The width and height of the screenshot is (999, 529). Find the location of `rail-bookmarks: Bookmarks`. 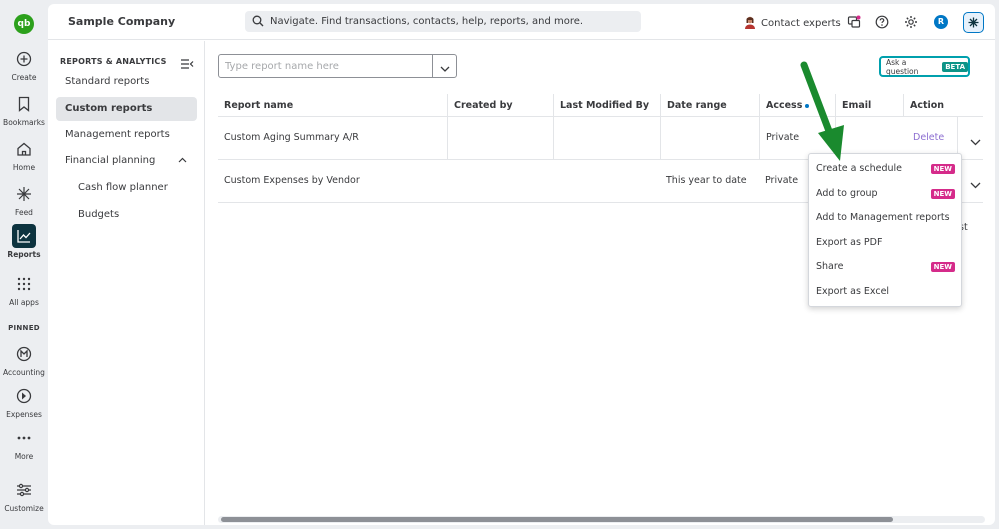

rail-bookmarks: Bookmarks is located at coordinates (24, 109).